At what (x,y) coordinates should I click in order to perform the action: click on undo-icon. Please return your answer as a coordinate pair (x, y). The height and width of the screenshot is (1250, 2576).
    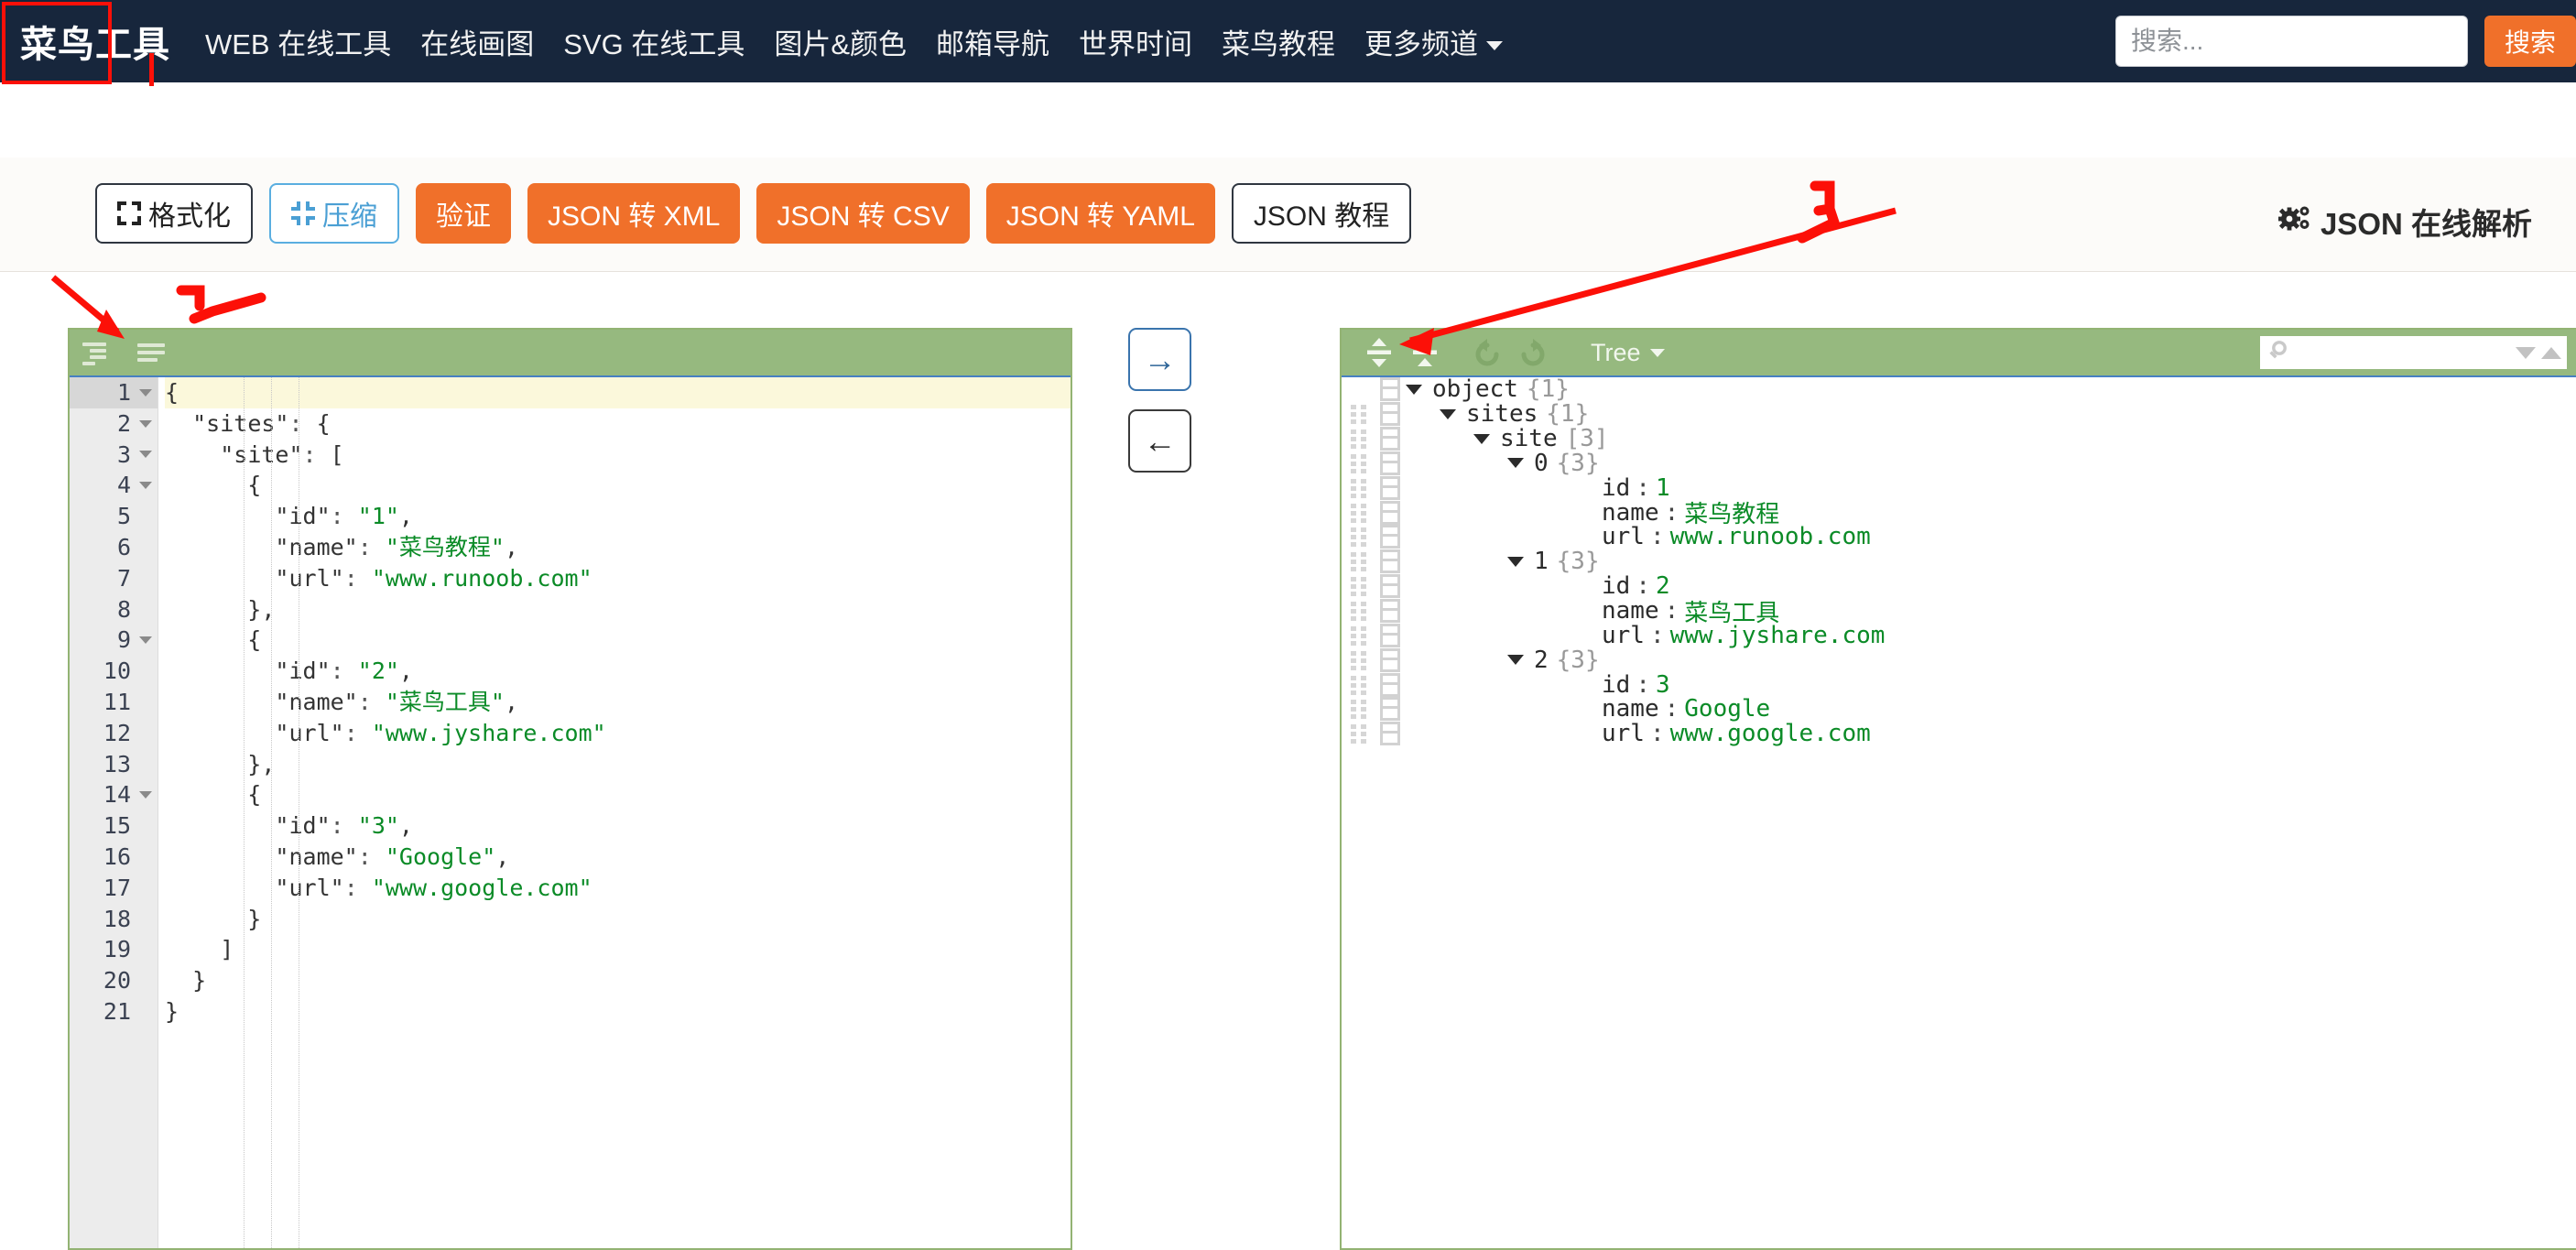
    Looking at the image, I should click on (1487, 352).